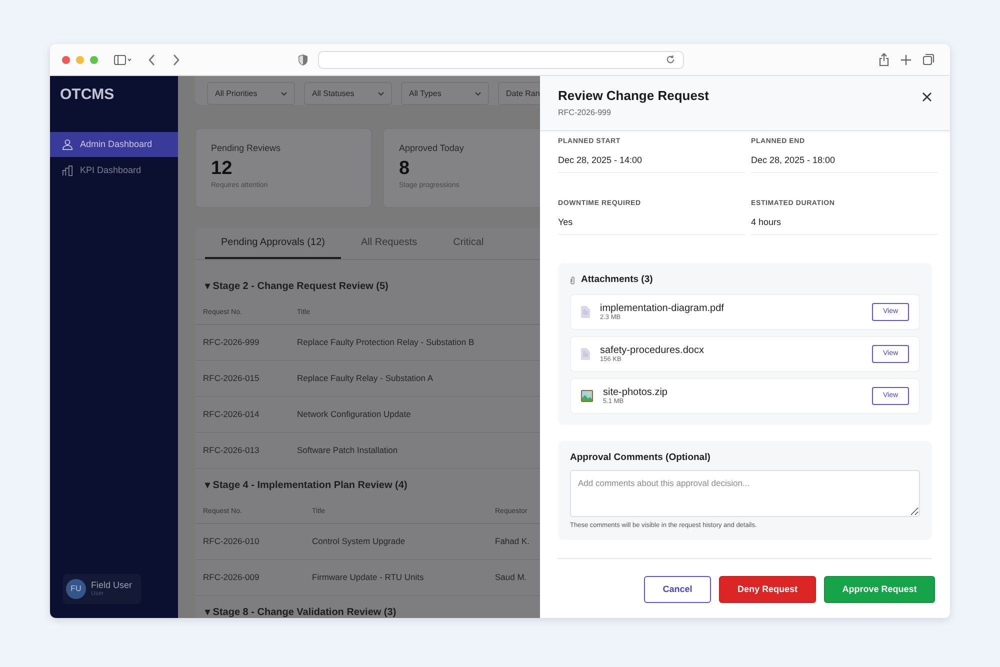 Image resolution: width=1000 pixels, height=667 pixels. I want to click on filter-select: All Statuses, so click(348, 93).